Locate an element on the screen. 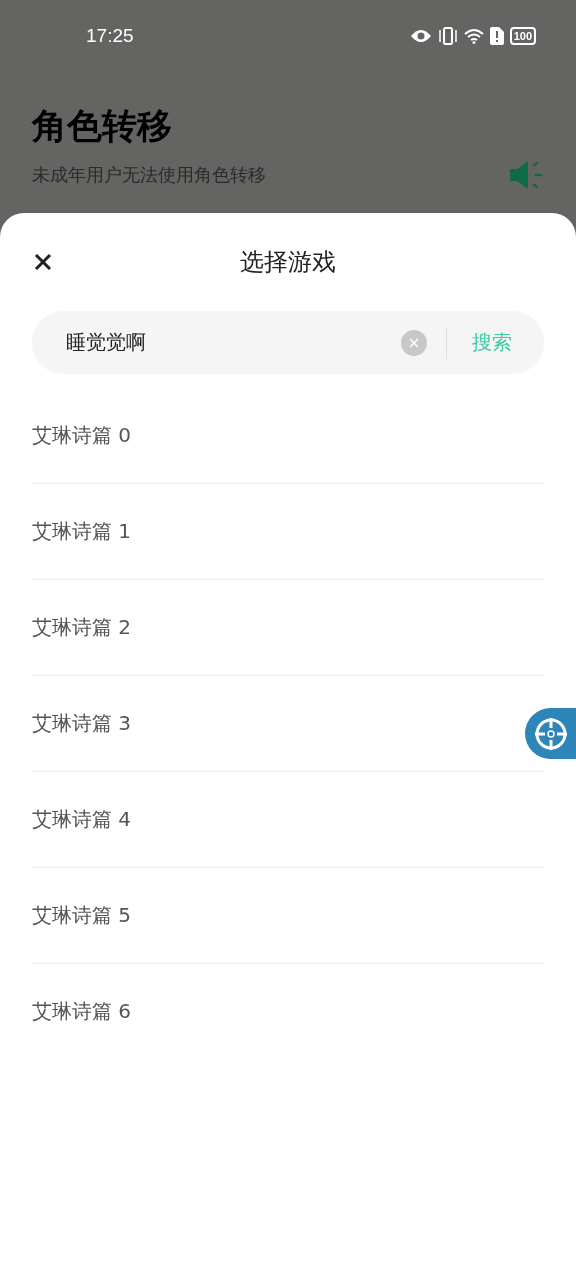  sheet-title: 选择游戏 is located at coordinates (288, 262).